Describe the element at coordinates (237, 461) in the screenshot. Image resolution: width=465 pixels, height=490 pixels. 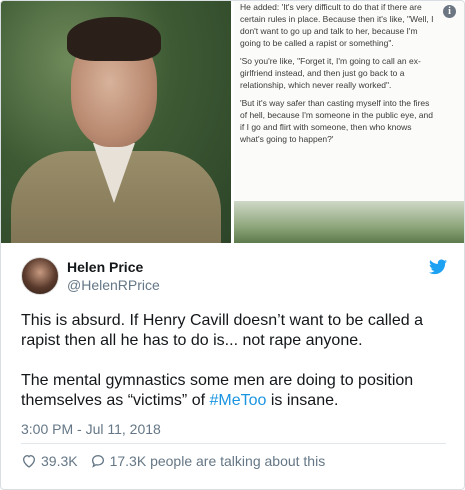
I see `talking-label: people are talking about this` at that location.